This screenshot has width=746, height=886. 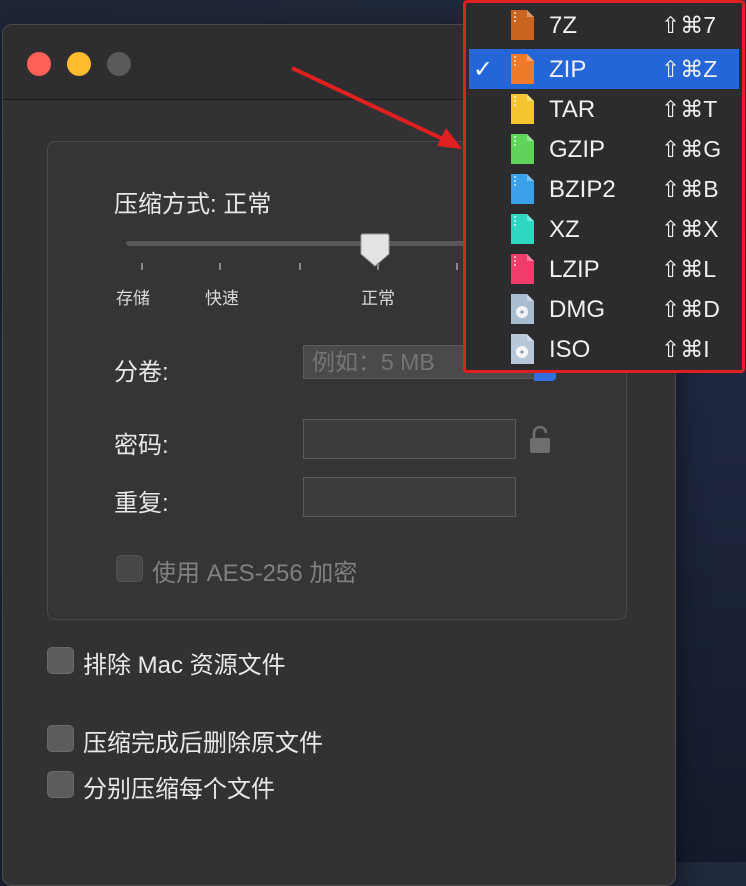 I want to click on minimize-button, so click(x=79, y=64).